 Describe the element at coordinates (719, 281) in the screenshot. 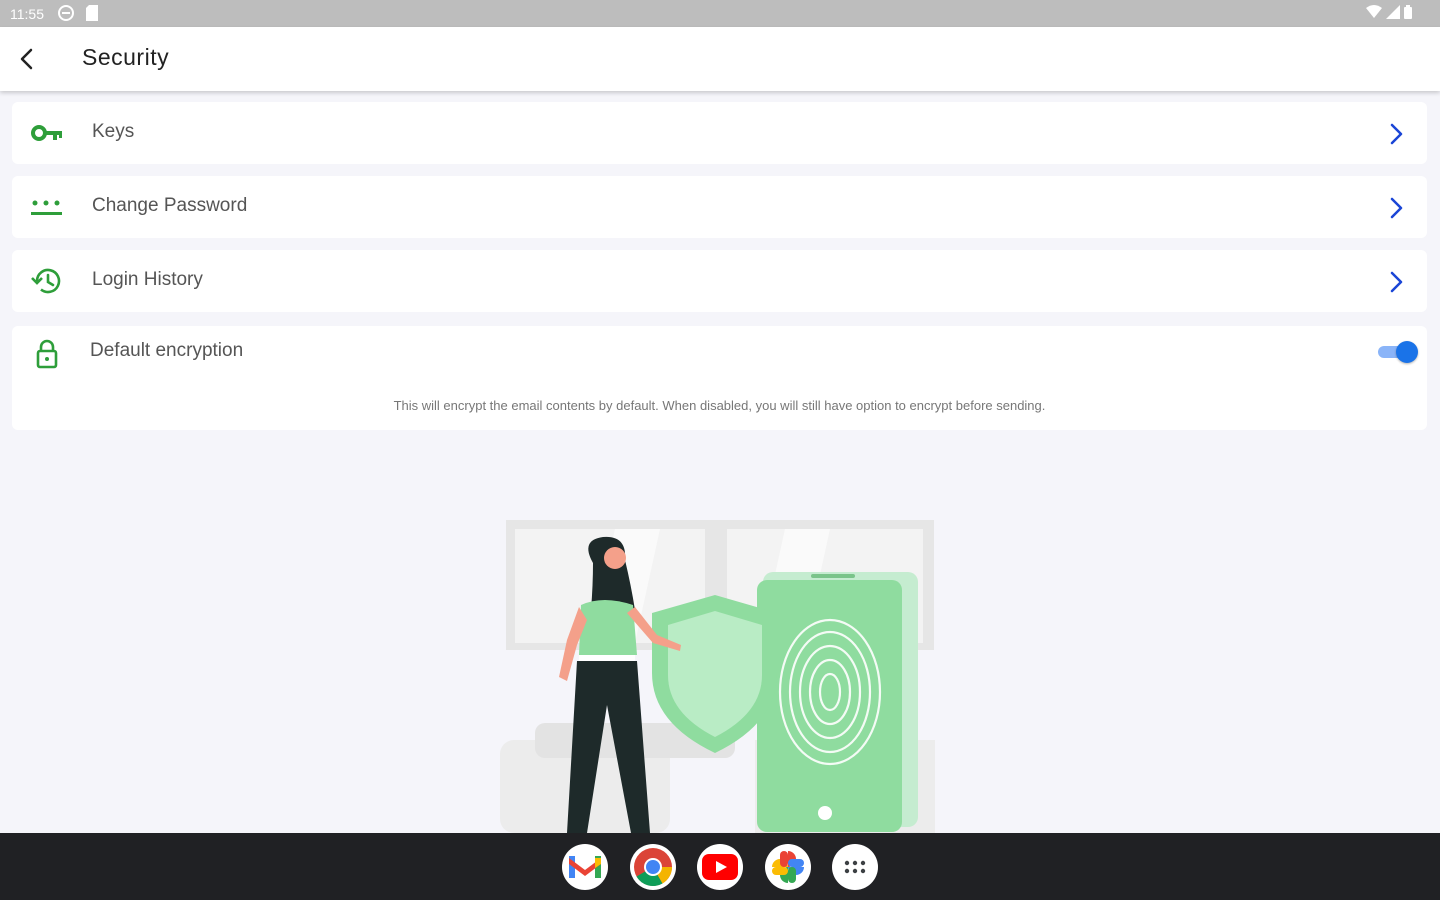

I see `login-history-row: Login History` at that location.